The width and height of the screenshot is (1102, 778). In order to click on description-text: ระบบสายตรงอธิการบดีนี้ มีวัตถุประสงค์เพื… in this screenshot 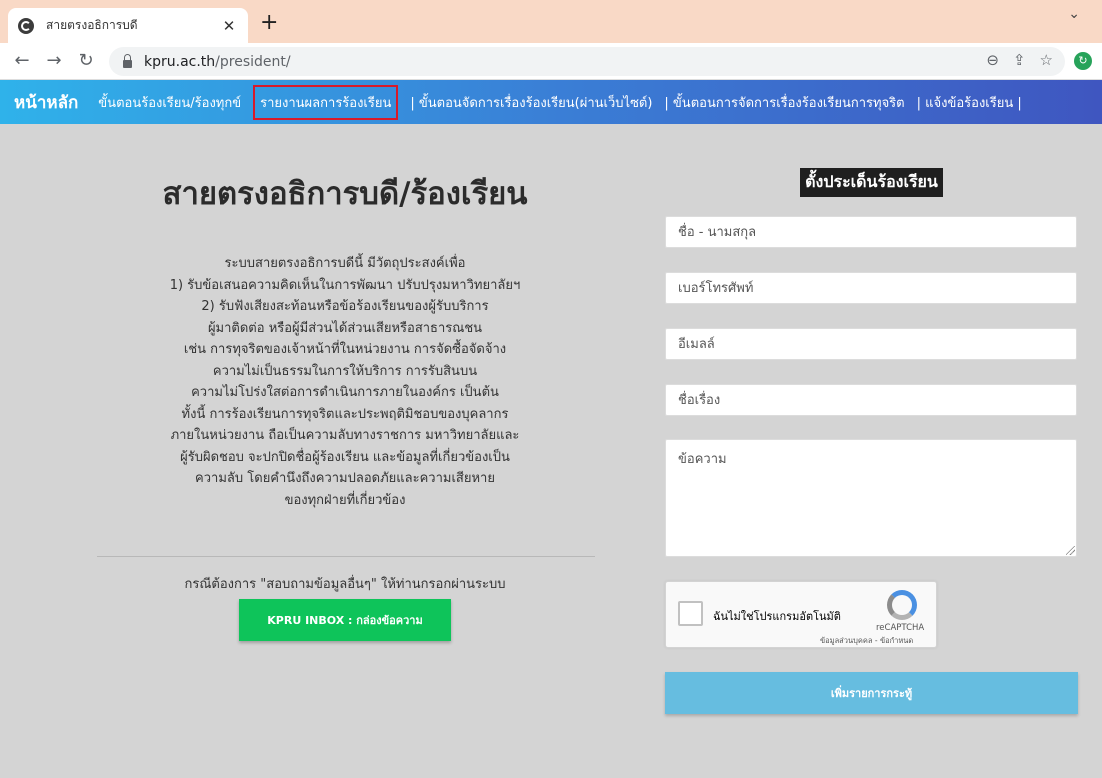, I will do `click(345, 382)`.